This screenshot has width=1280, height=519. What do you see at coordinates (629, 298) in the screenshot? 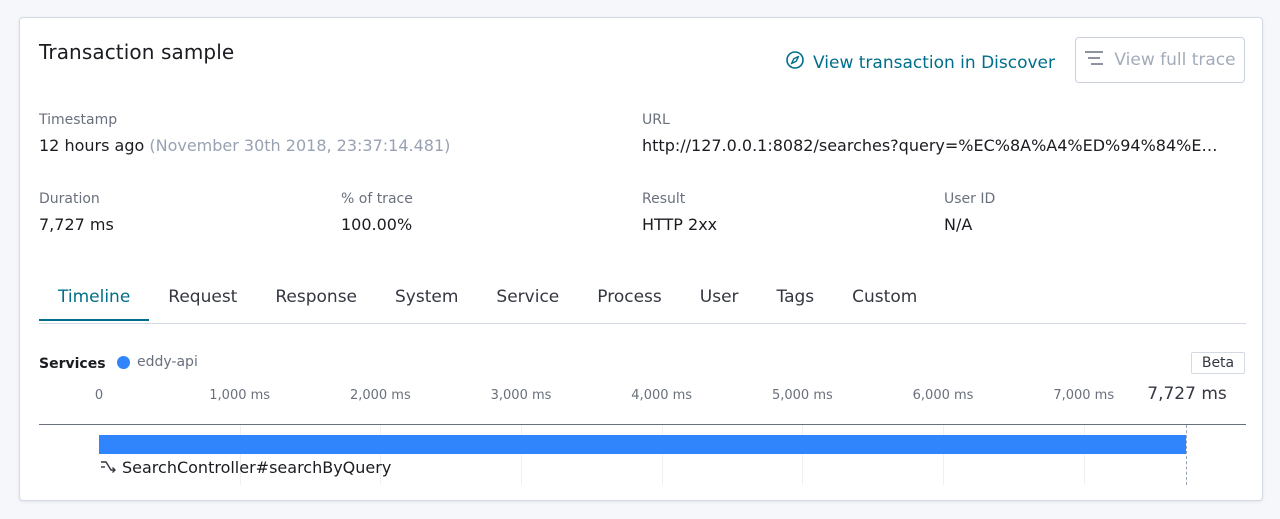
I see `tab-process: Process` at bounding box center [629, 298].